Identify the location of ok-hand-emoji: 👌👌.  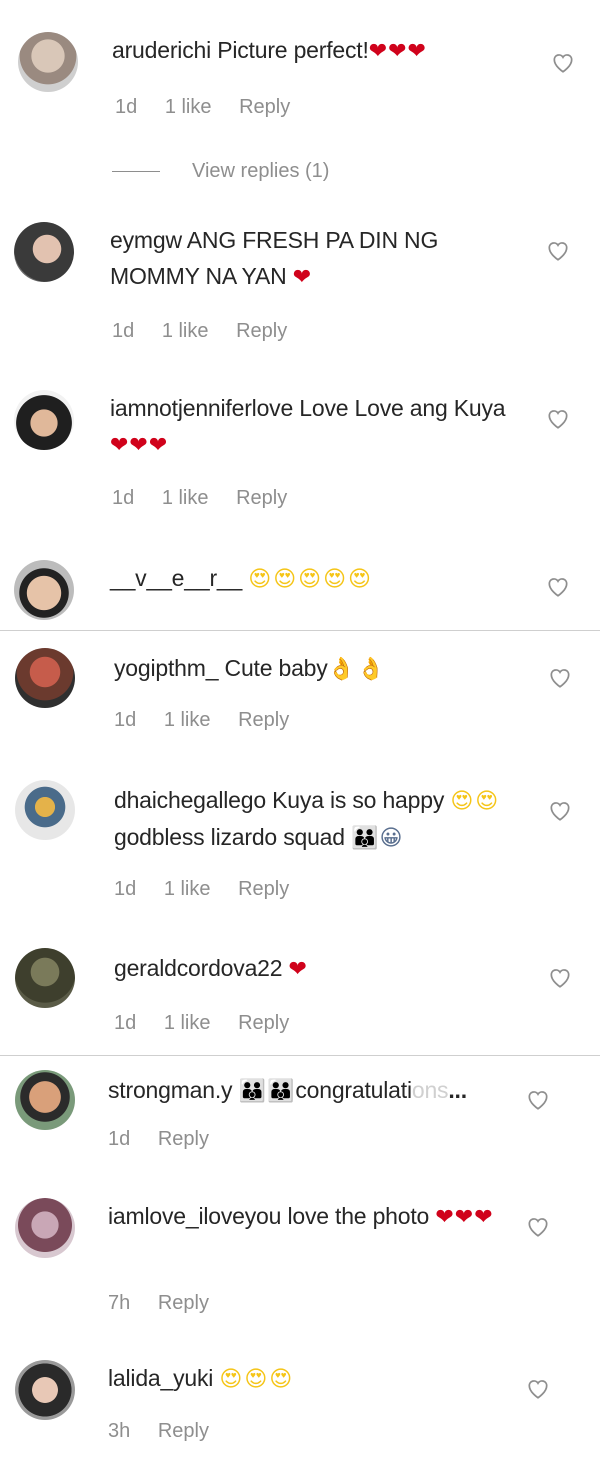
(357, 668).